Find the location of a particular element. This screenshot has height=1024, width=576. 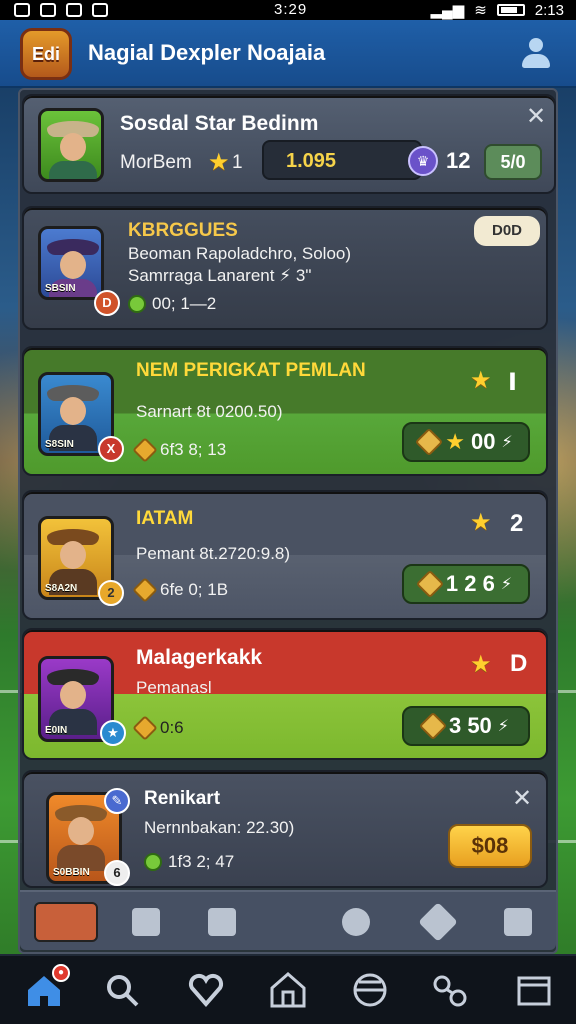

sub-tab-bar is located at coordinates (288, 920).